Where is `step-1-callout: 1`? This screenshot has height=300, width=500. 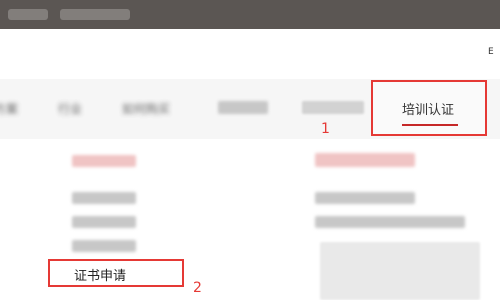
step-1-callout: 1 is located at coordinates (325, 129).